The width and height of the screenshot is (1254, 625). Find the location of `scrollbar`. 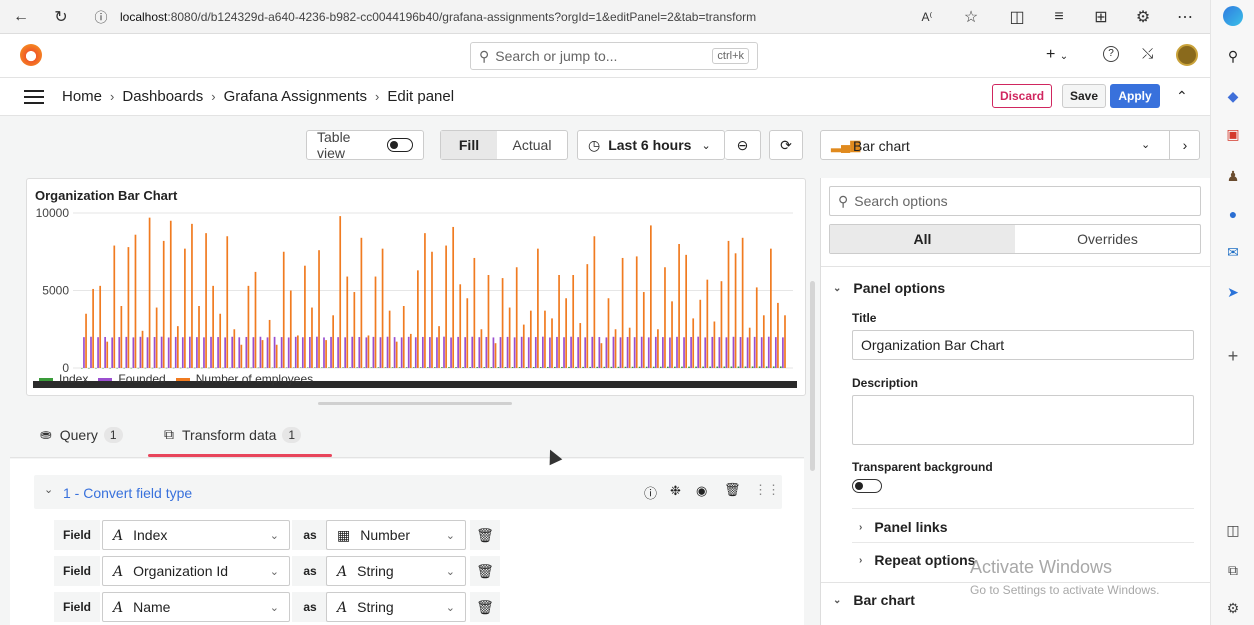

scrollbar is located at coordinates (812, 376).